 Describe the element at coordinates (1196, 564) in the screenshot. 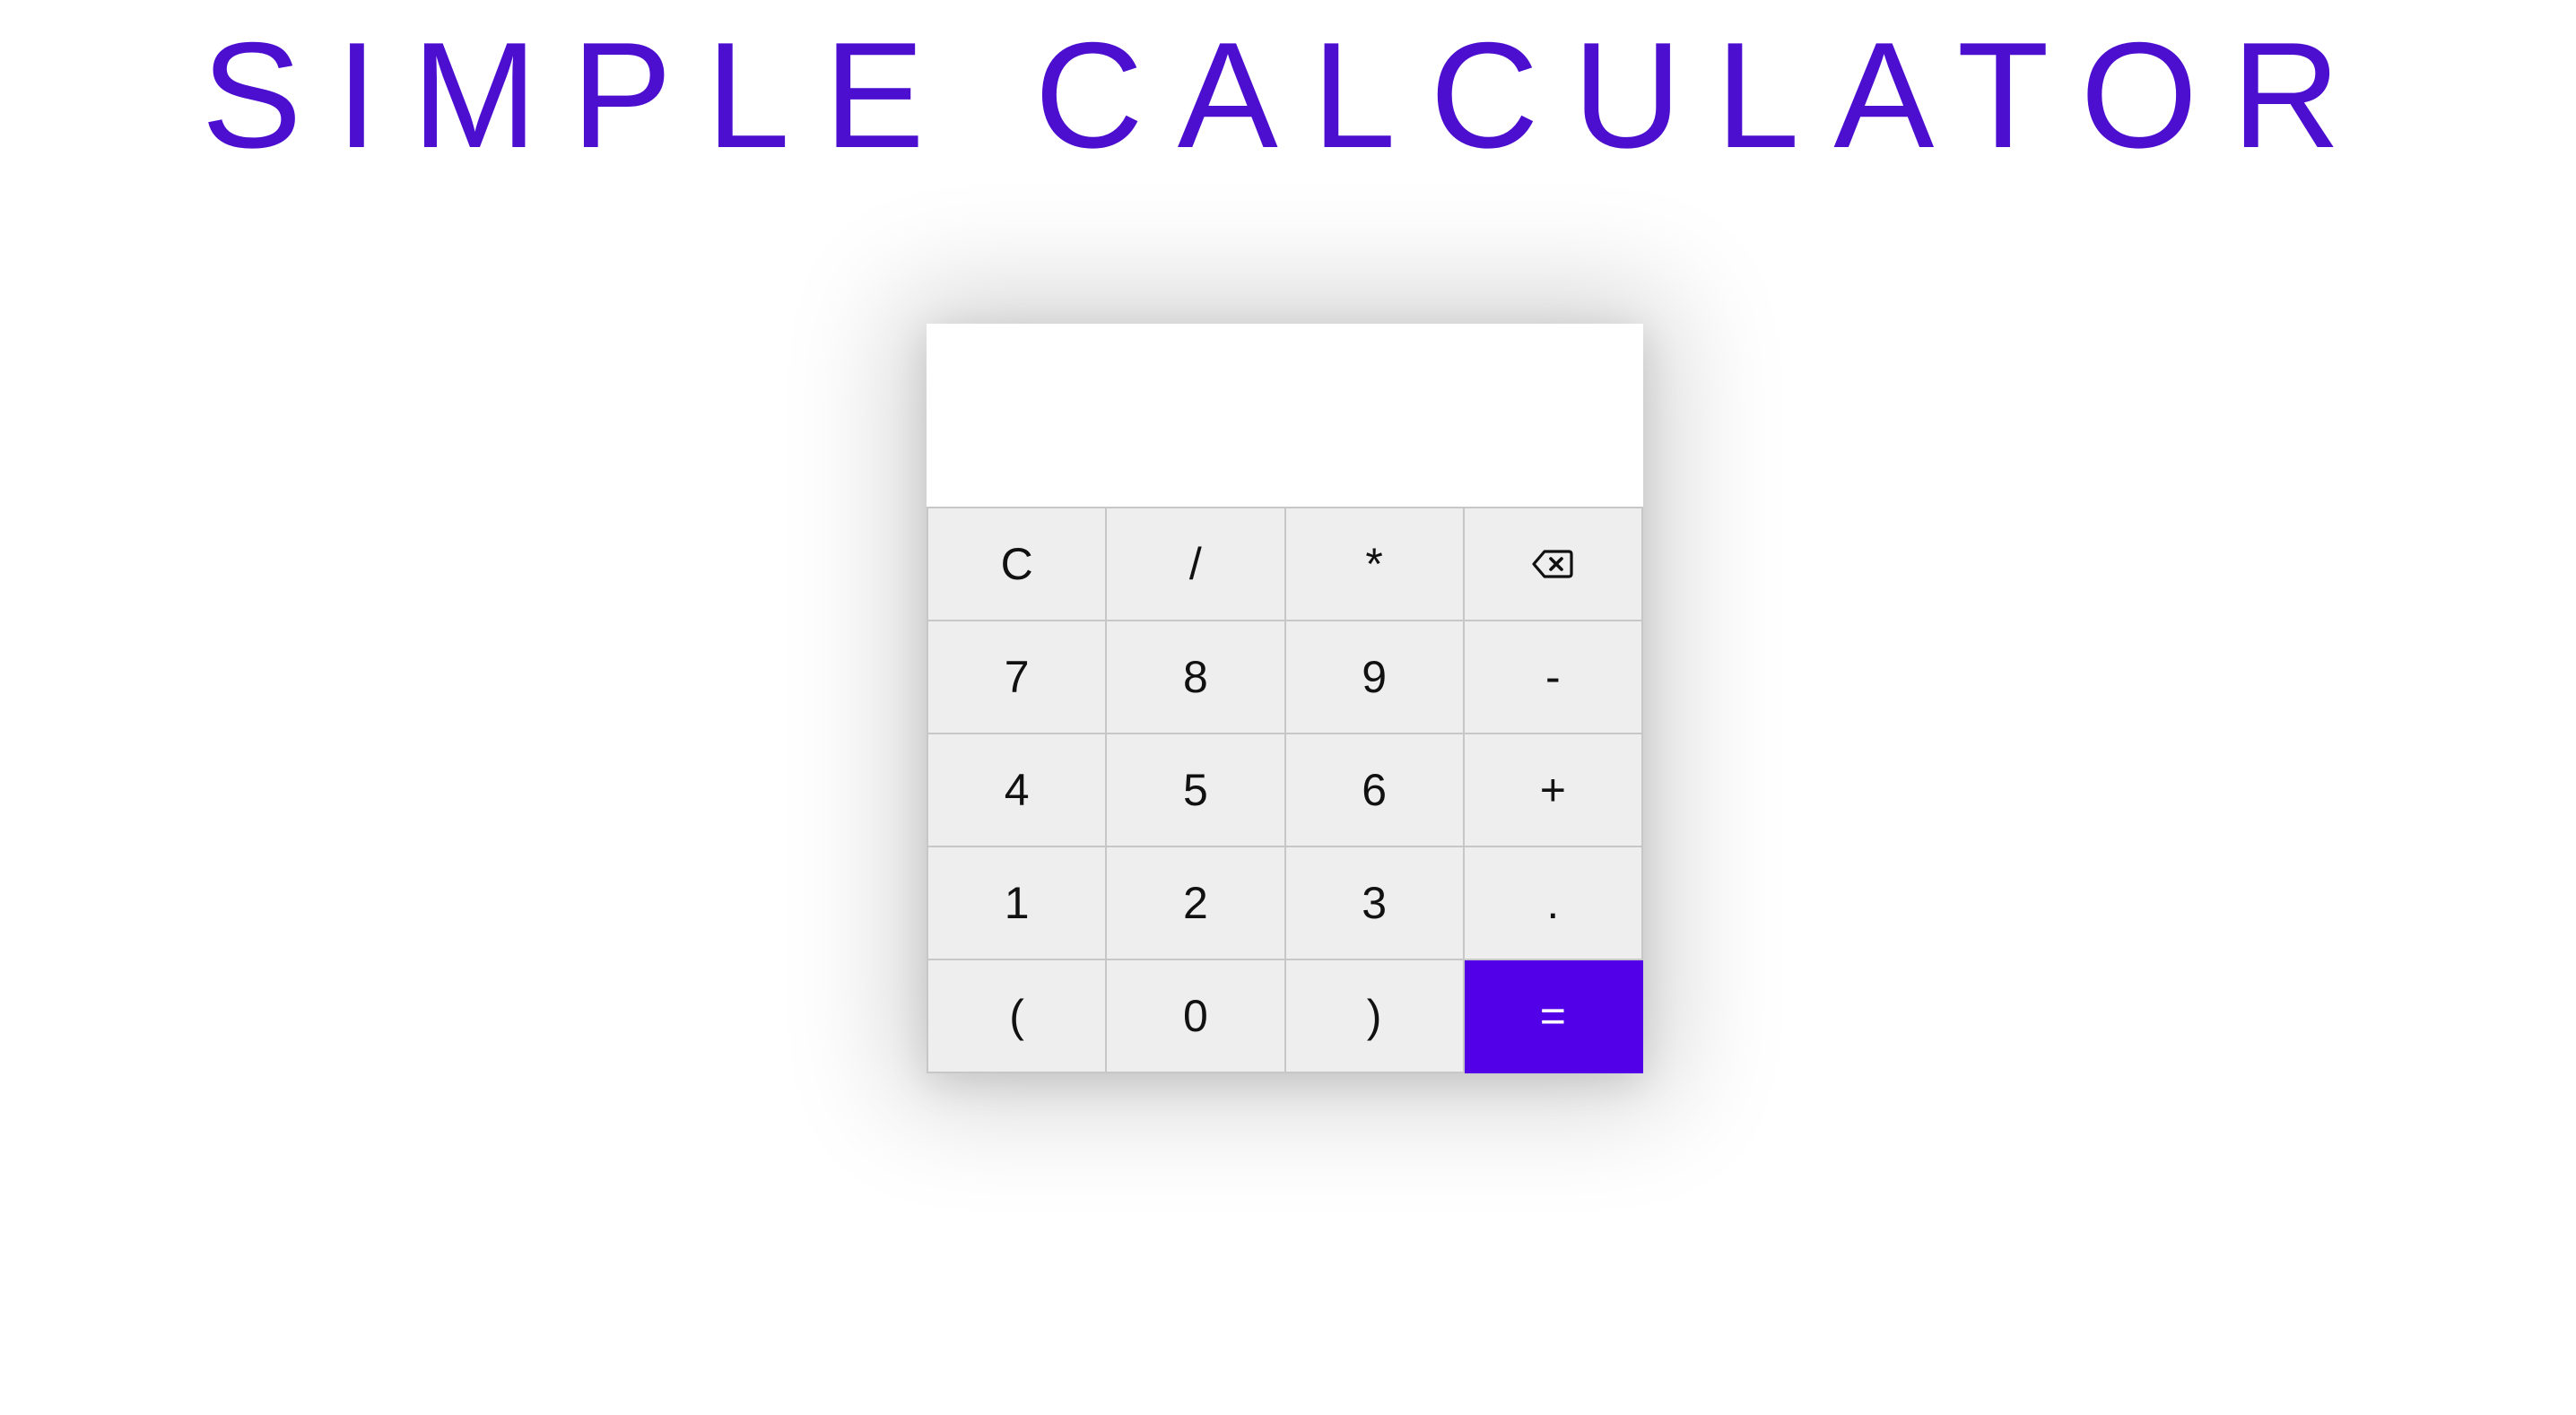

I see `divide-button: /` at that location.